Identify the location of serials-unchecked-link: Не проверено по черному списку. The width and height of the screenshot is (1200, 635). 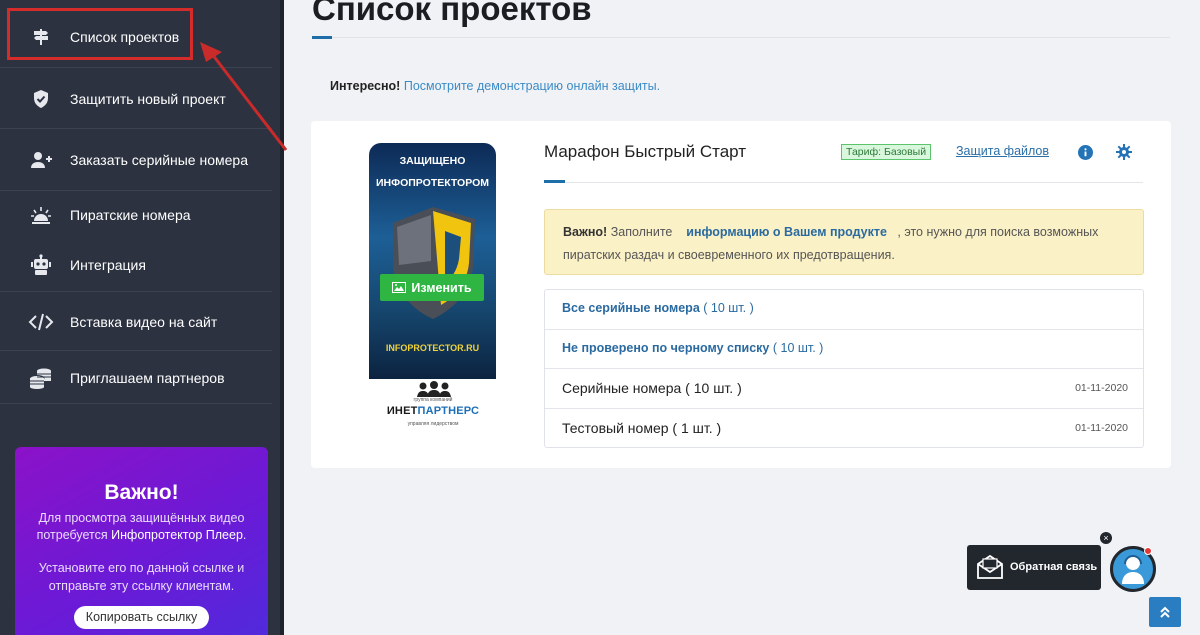
(665, 348).